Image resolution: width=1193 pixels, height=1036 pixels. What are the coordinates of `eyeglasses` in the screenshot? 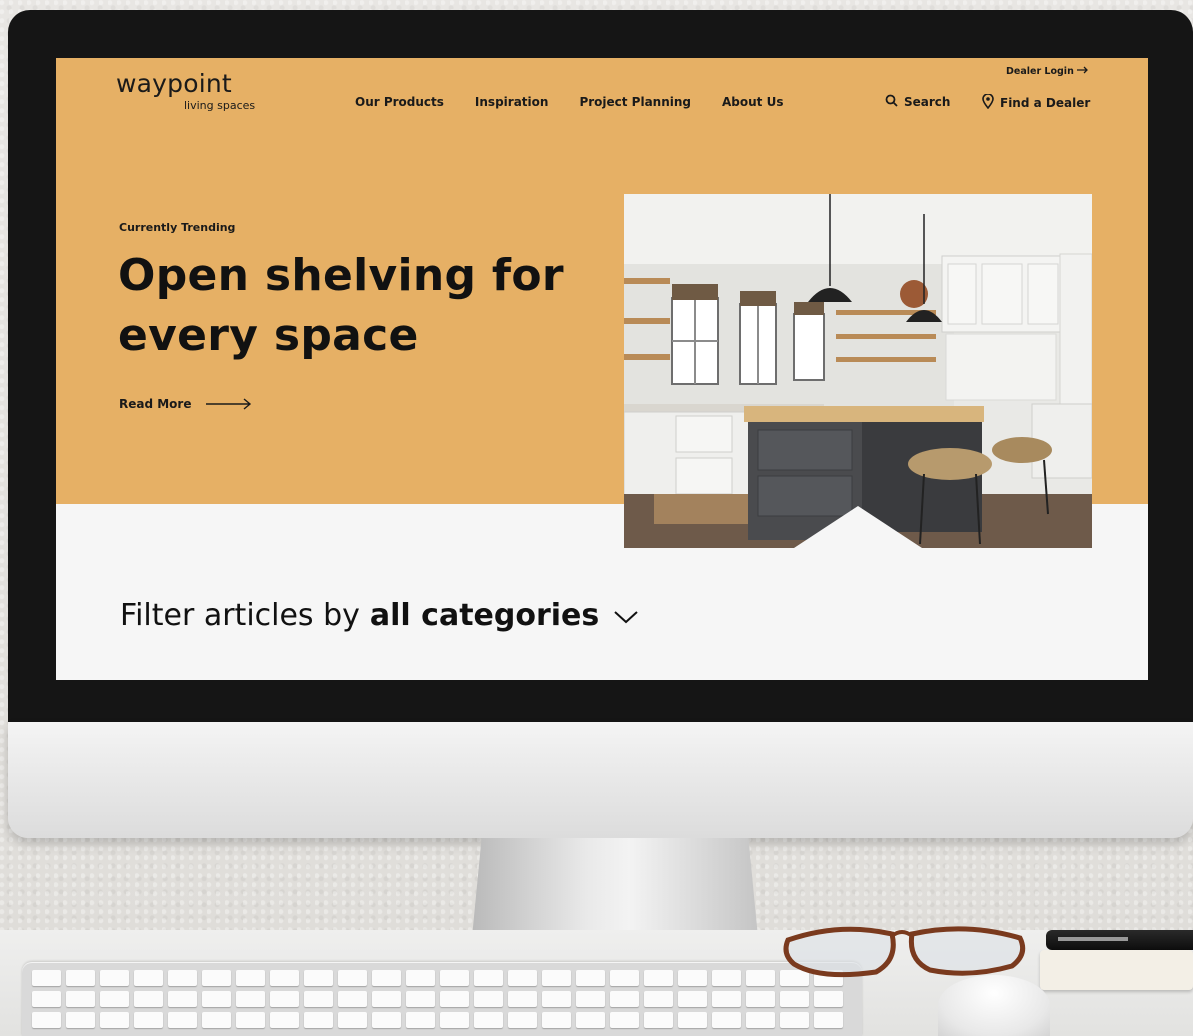 It's located at (904, 952).